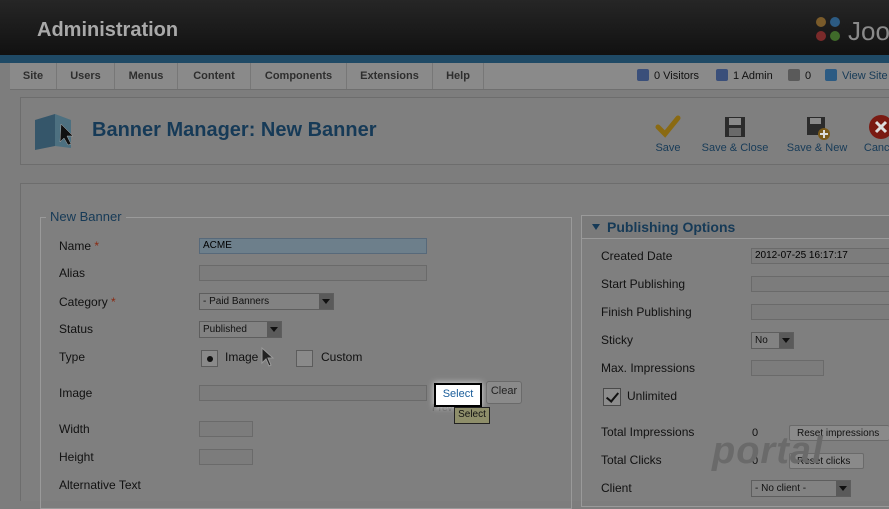 Image resolution: width=889 pixels, height=509 pixels. What do you see at coordinates (268, 357) in the screenshot?
I see `mouse-cursor-icon` at bounding box center [268, 357].